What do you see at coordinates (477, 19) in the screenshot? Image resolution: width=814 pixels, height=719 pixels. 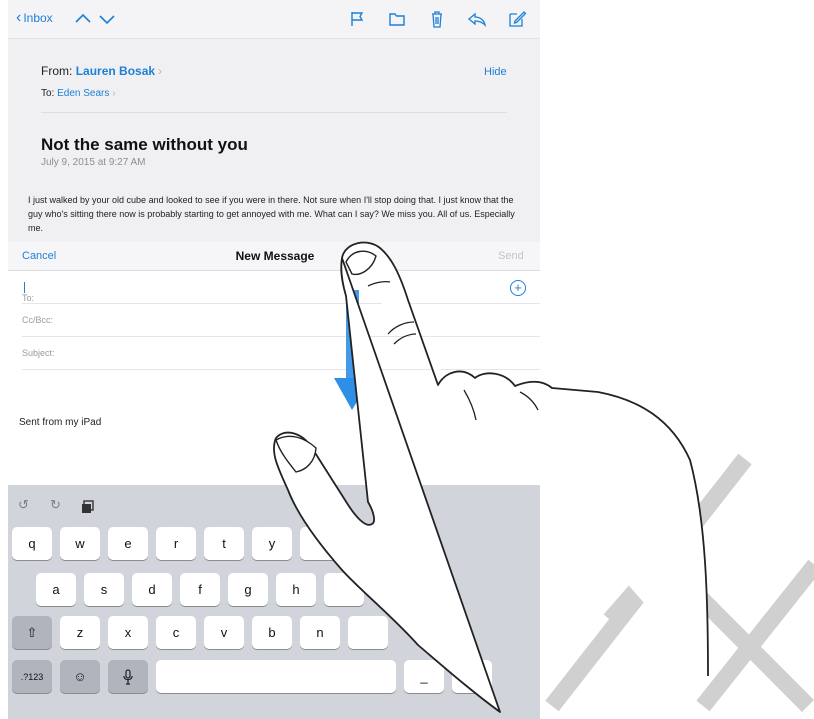 I see `reply-icon` at bounding box center [477, 19].